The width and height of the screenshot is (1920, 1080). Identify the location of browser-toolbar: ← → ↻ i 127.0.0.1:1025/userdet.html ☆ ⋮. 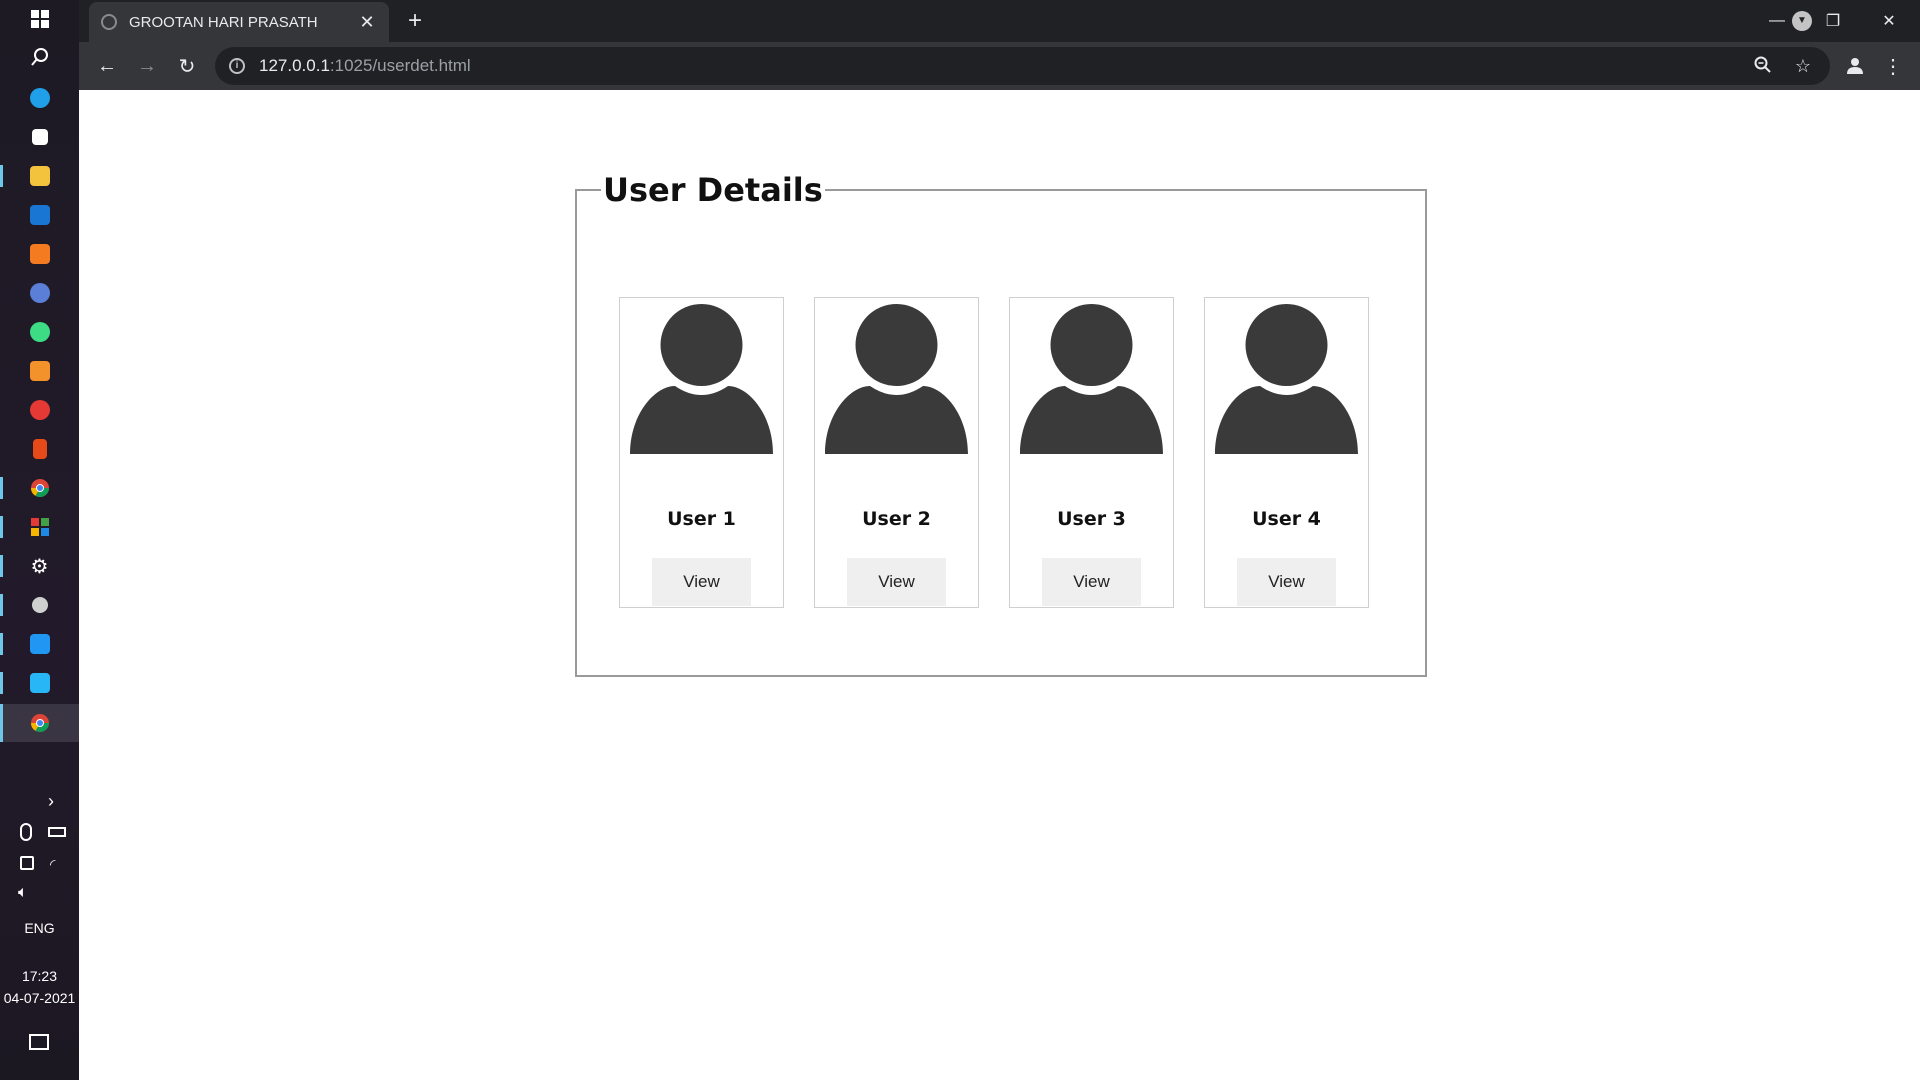
(999, 66).